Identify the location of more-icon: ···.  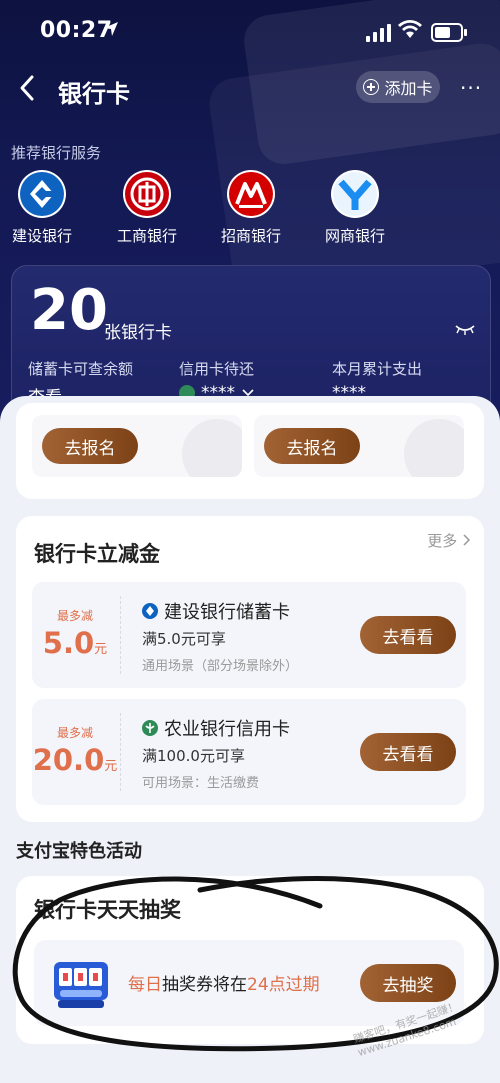
(471, 88).